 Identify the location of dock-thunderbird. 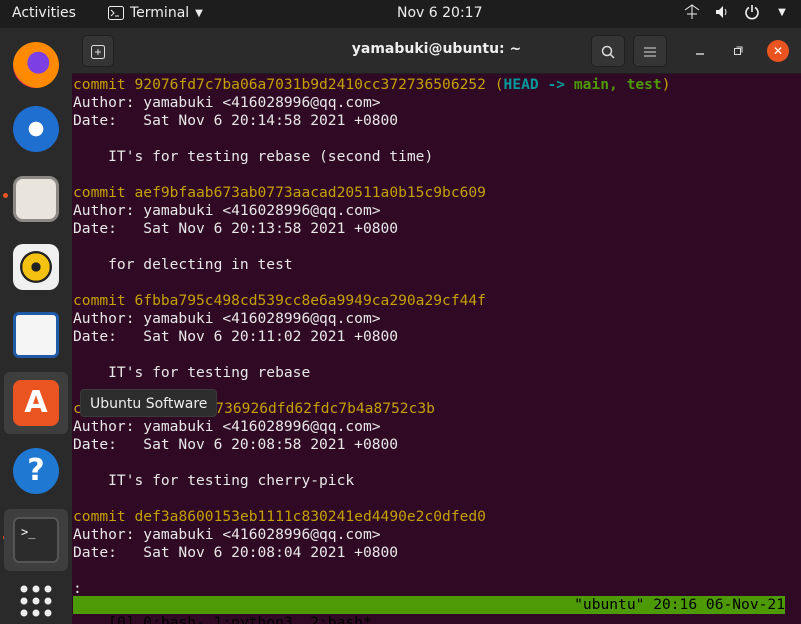
(36, 129).